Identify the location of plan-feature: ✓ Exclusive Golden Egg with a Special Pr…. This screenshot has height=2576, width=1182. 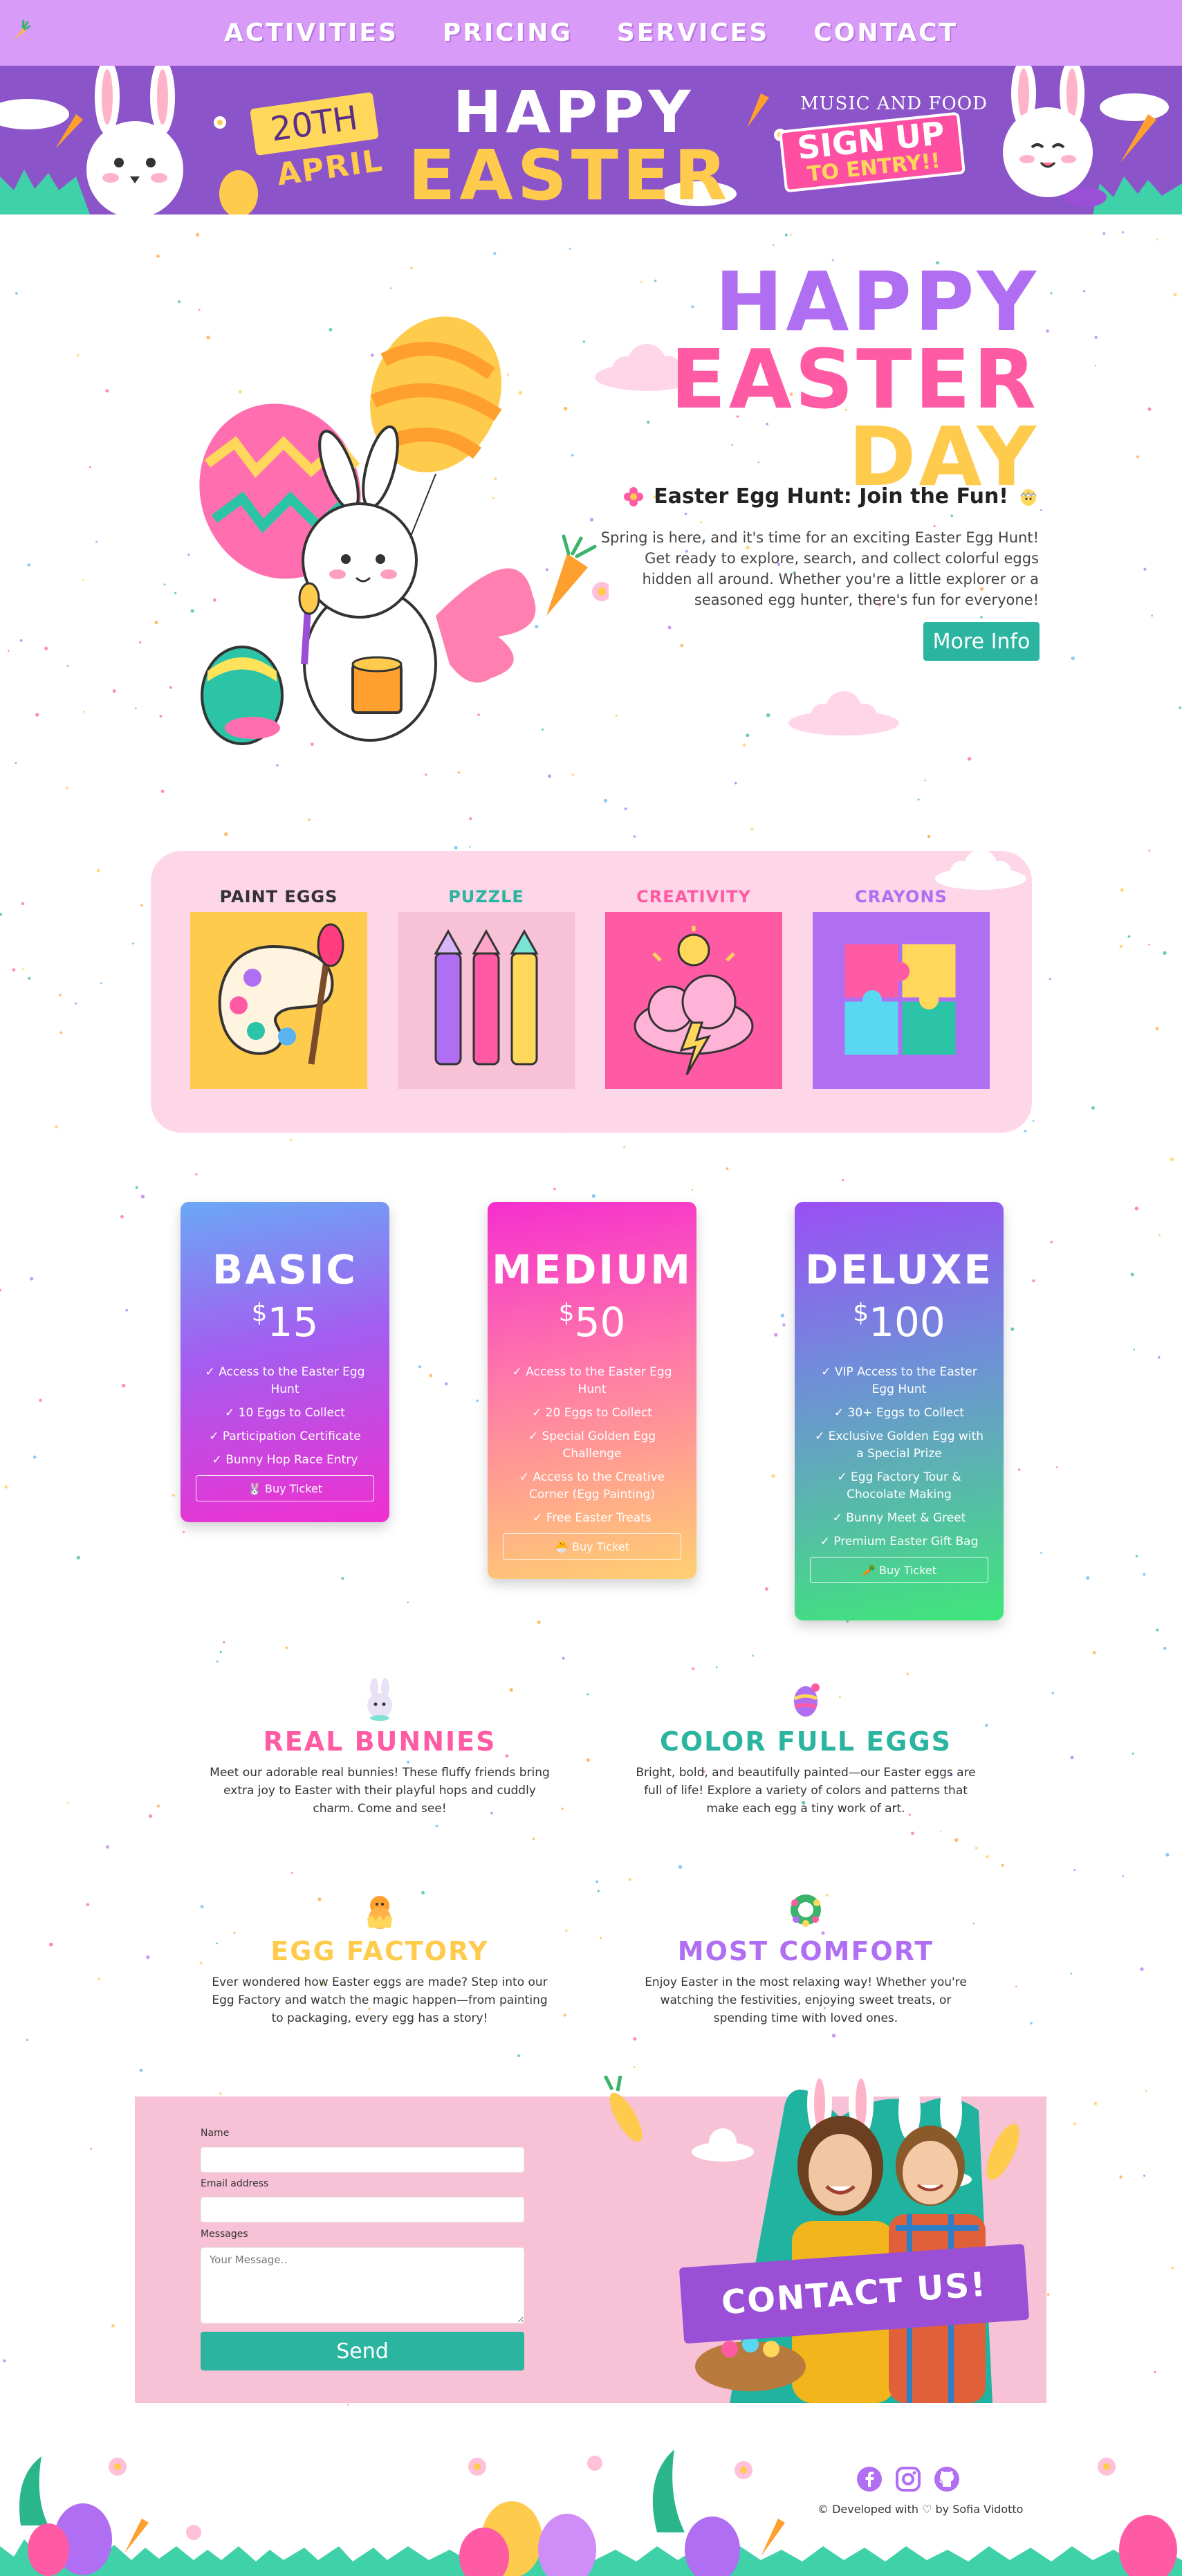
(899, 1445).